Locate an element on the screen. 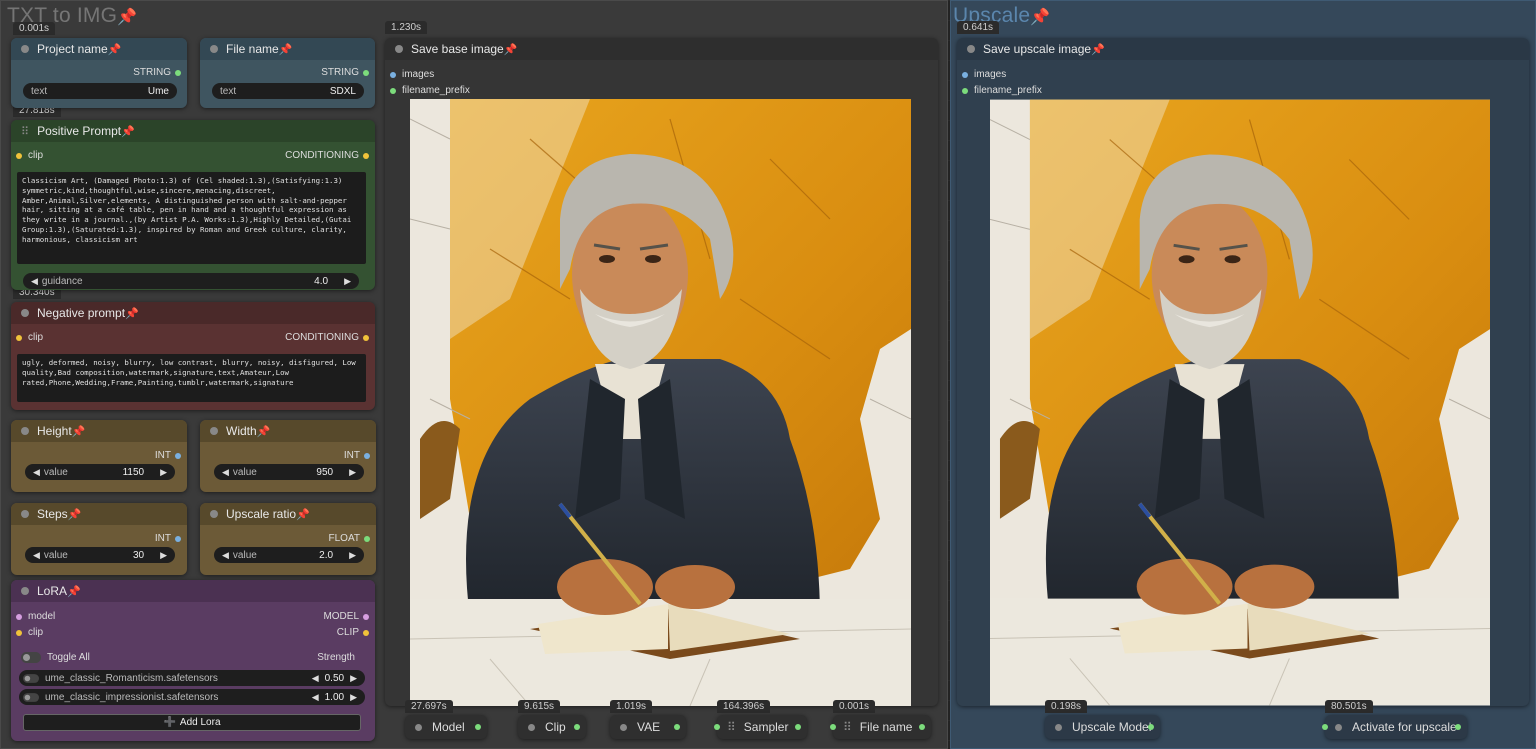  node-header: File name 📌 is located at coordinates (287, 49).